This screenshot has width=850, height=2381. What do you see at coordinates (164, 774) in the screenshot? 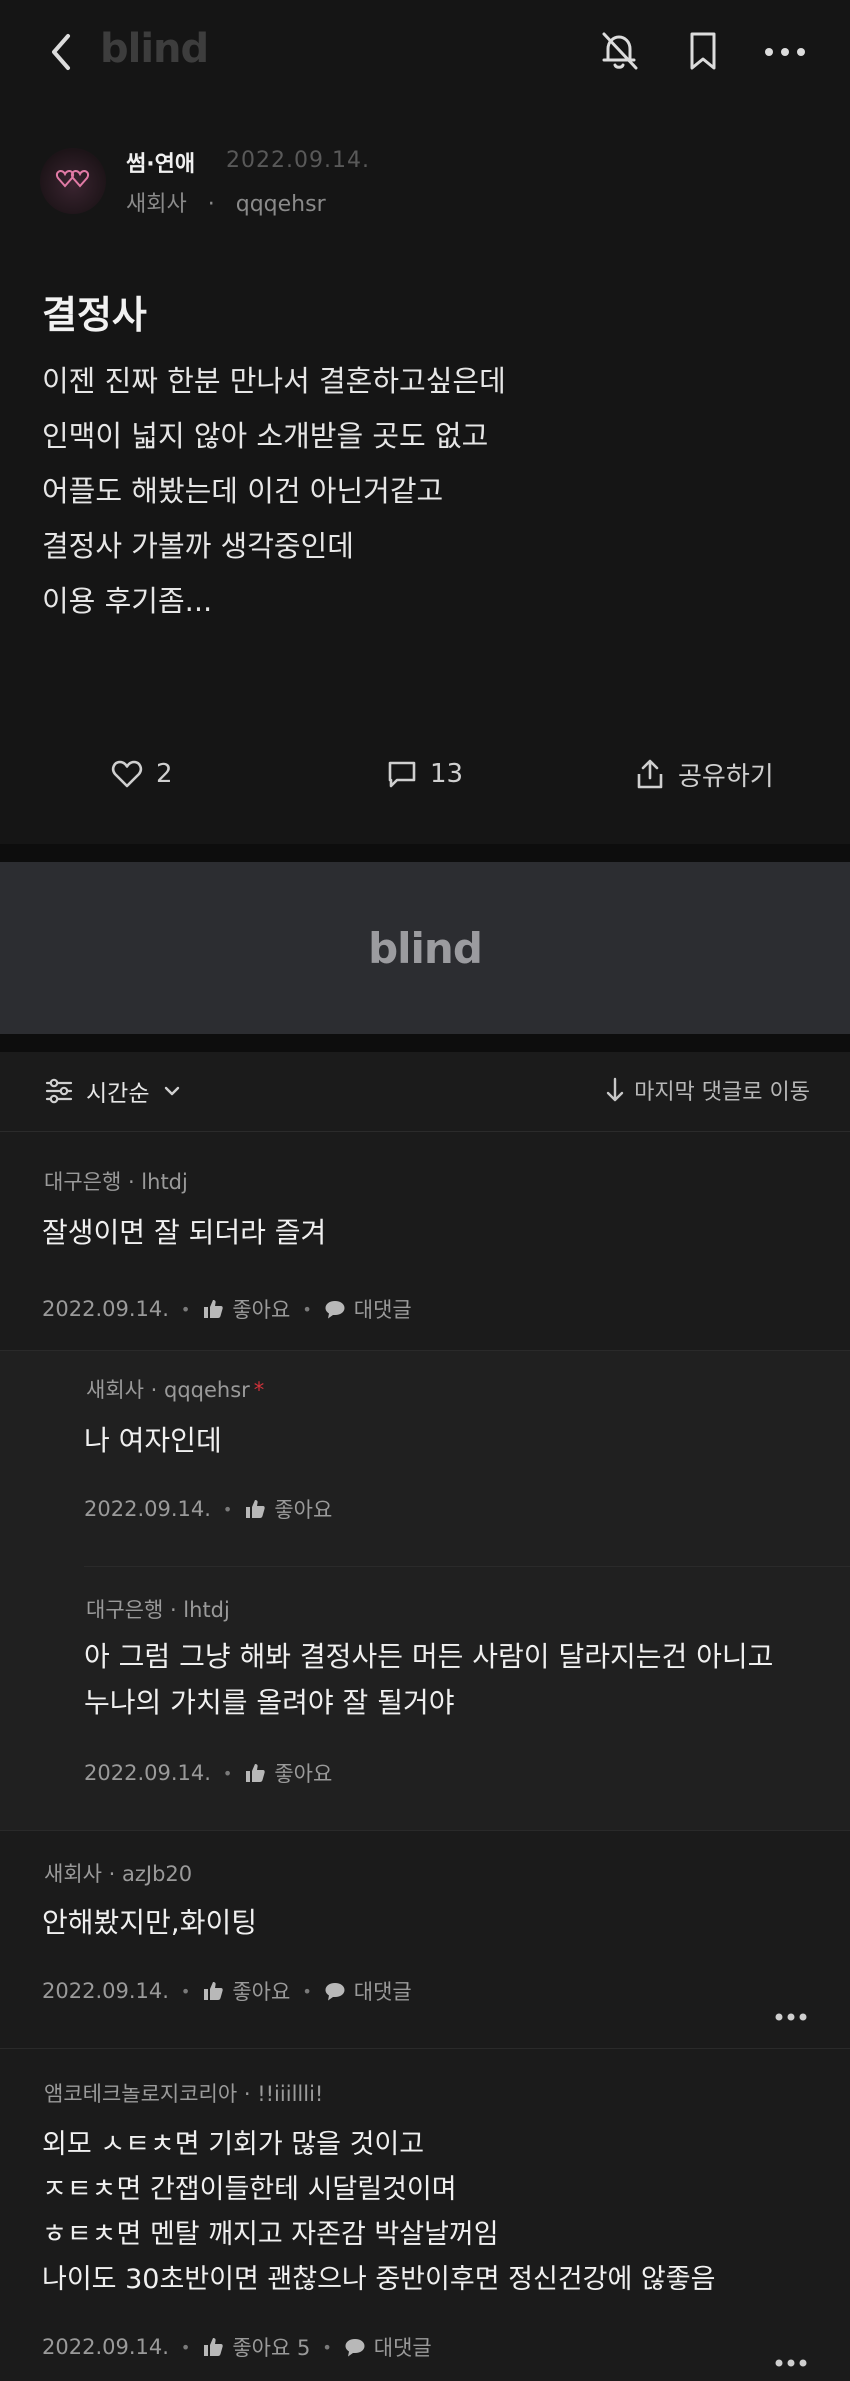
I see `like-count: 2` at bounding box center [164, 774].